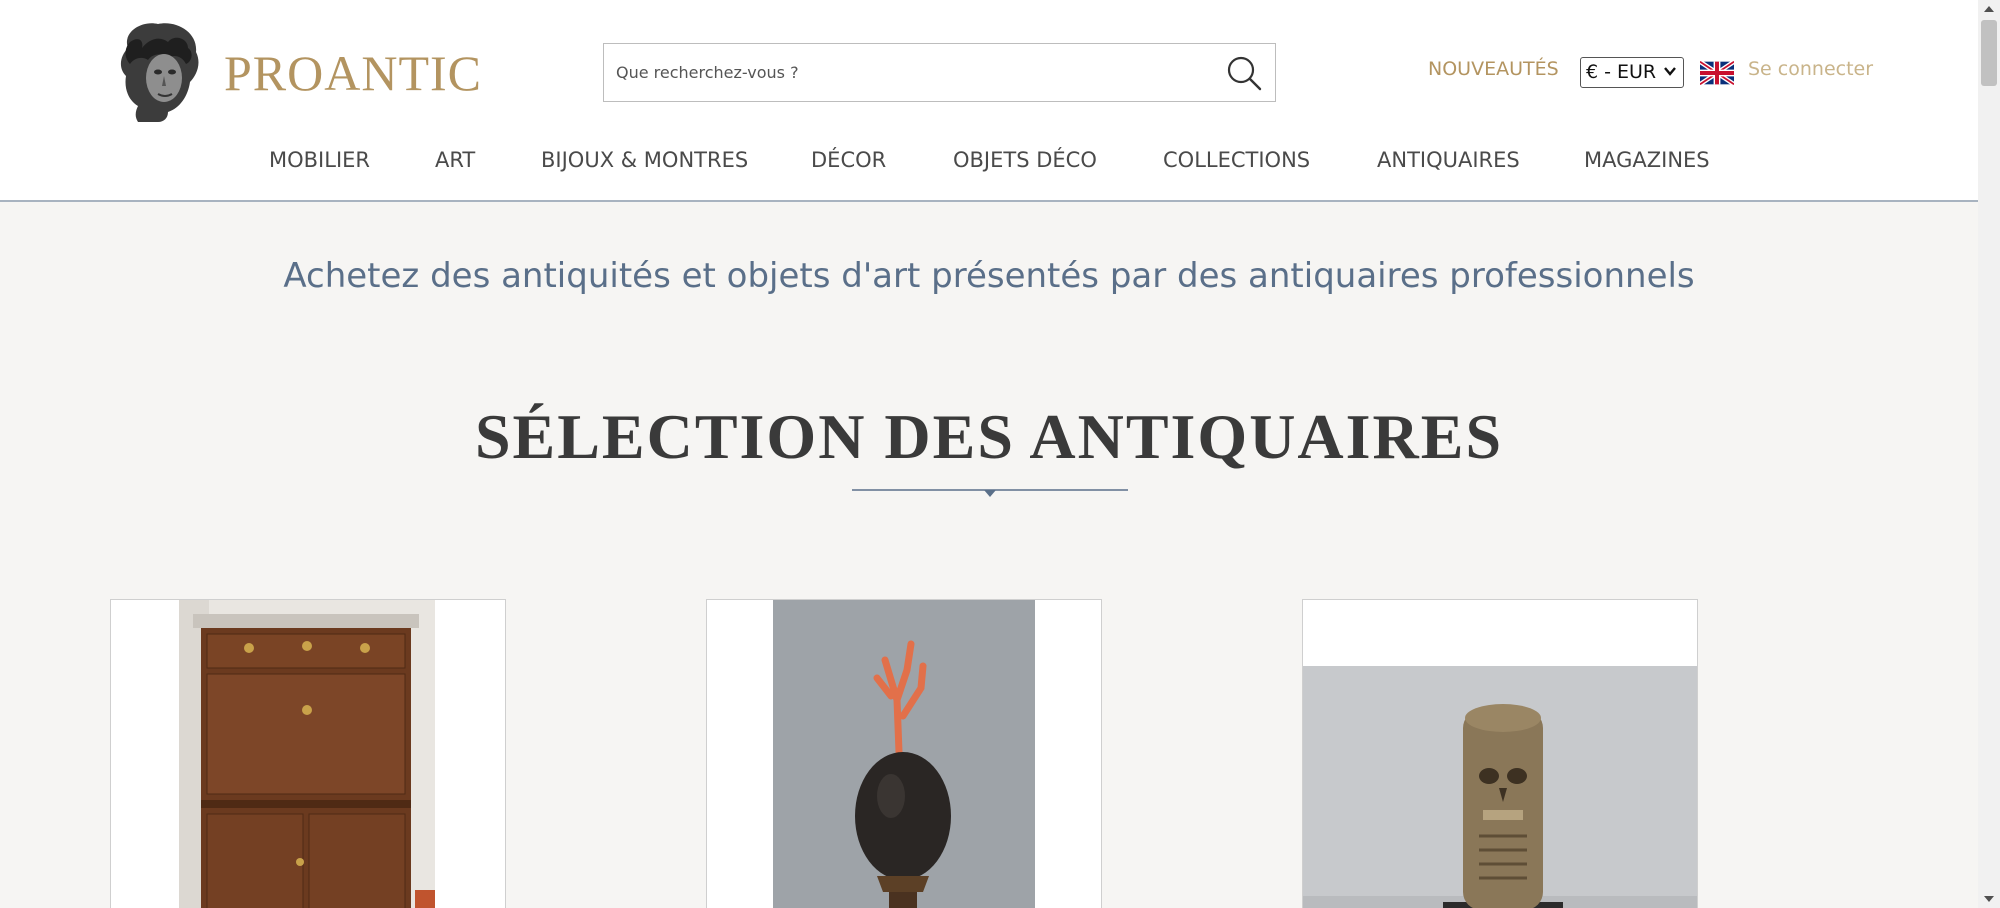  What do you see at coordinates (1670, 71) in the screenshot?
I see `chevron-down-icon` at bounding box center [1670, 71].